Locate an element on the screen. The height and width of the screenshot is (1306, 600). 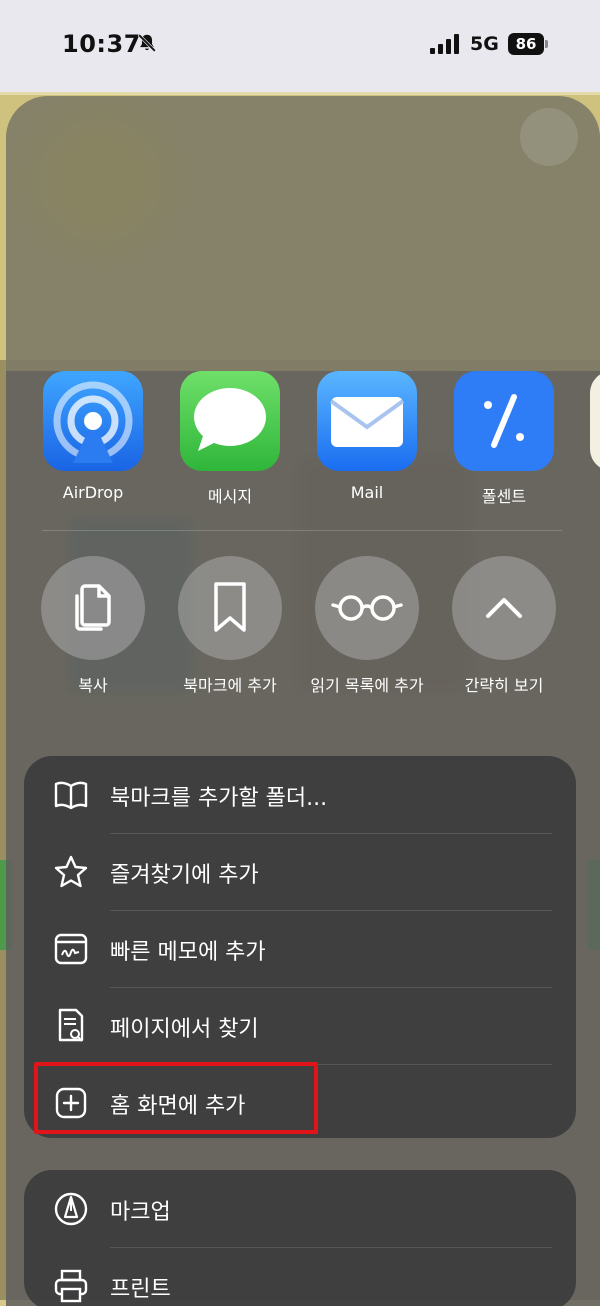
show-less-button: 간략히 보기 is located at coordinates (504, 626).